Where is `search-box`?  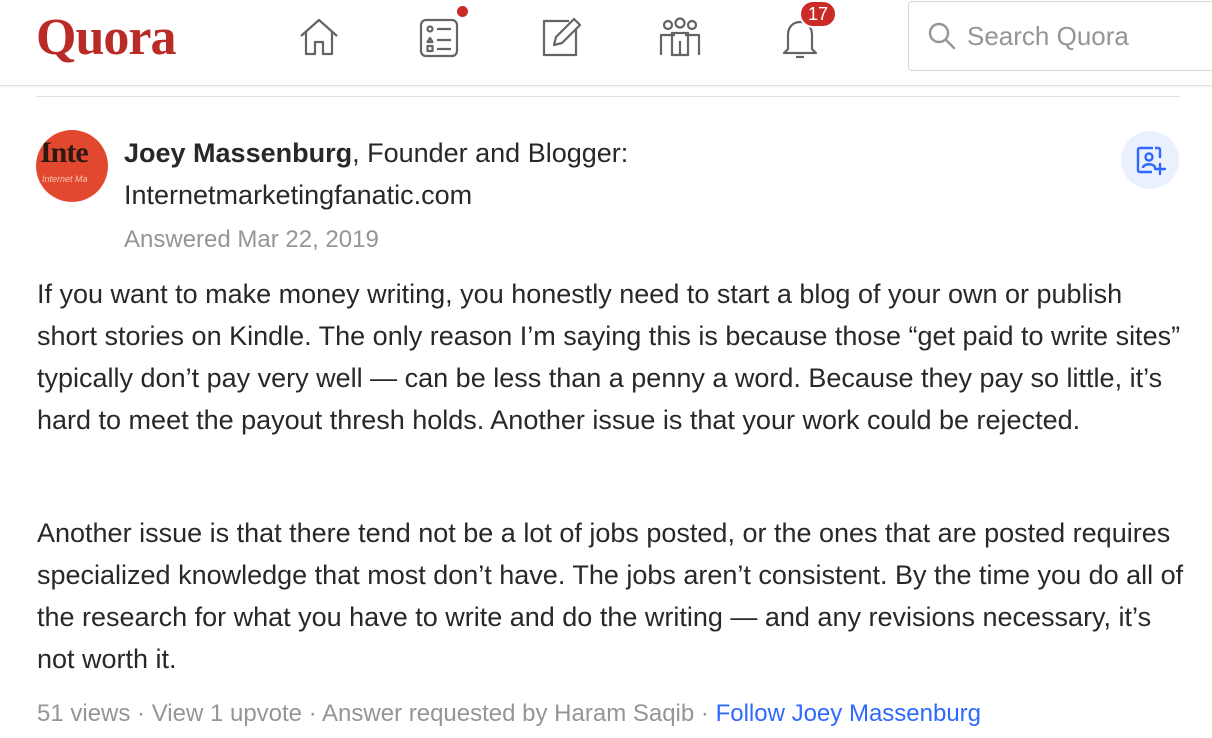 search-box is located at coordinates (1060, 36).